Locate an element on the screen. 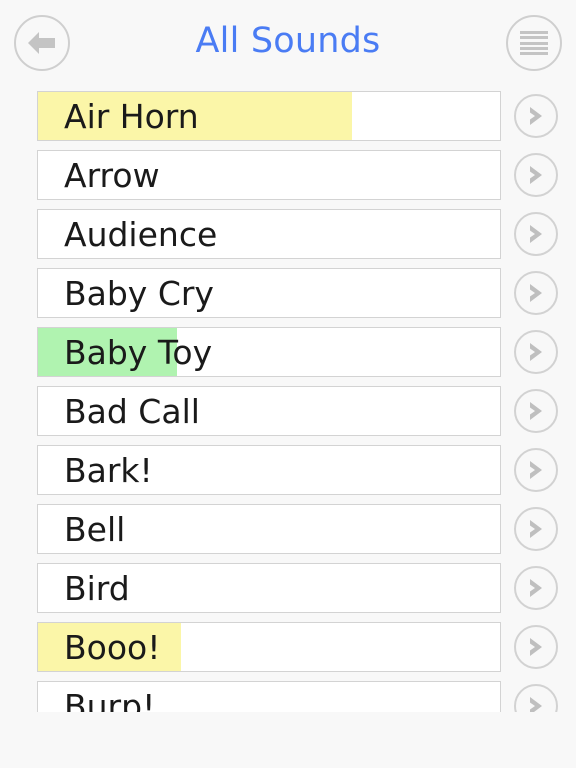  sound-cell: Bell is located at coordinates (269, 529).